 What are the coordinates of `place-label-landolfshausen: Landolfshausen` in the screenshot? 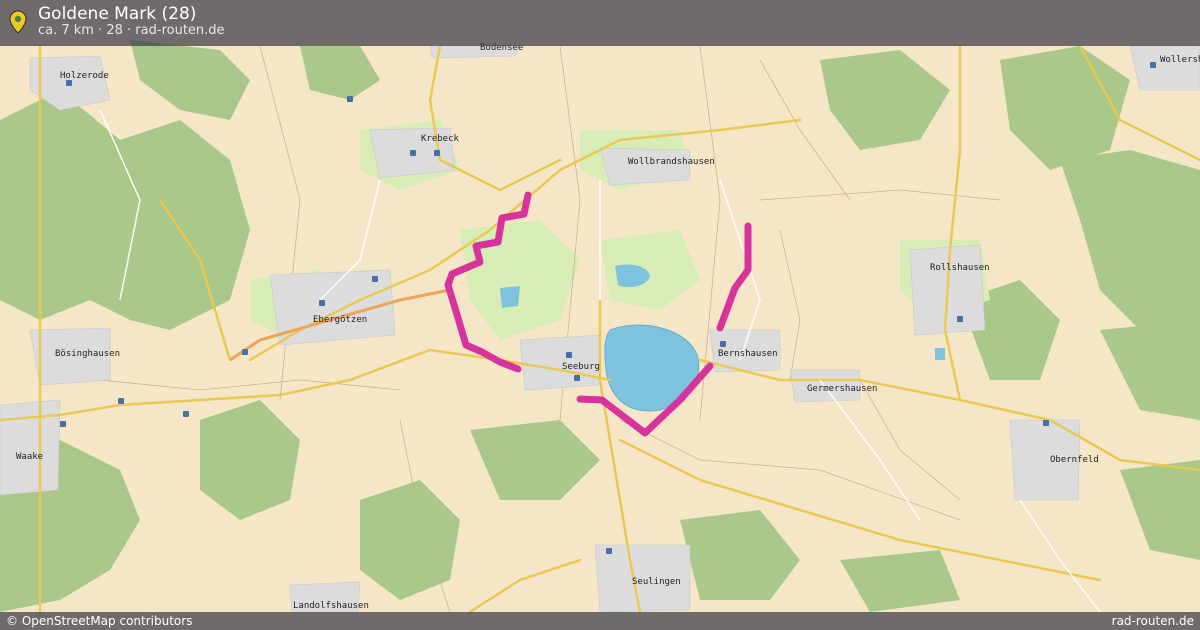 It's located at (331, 606).